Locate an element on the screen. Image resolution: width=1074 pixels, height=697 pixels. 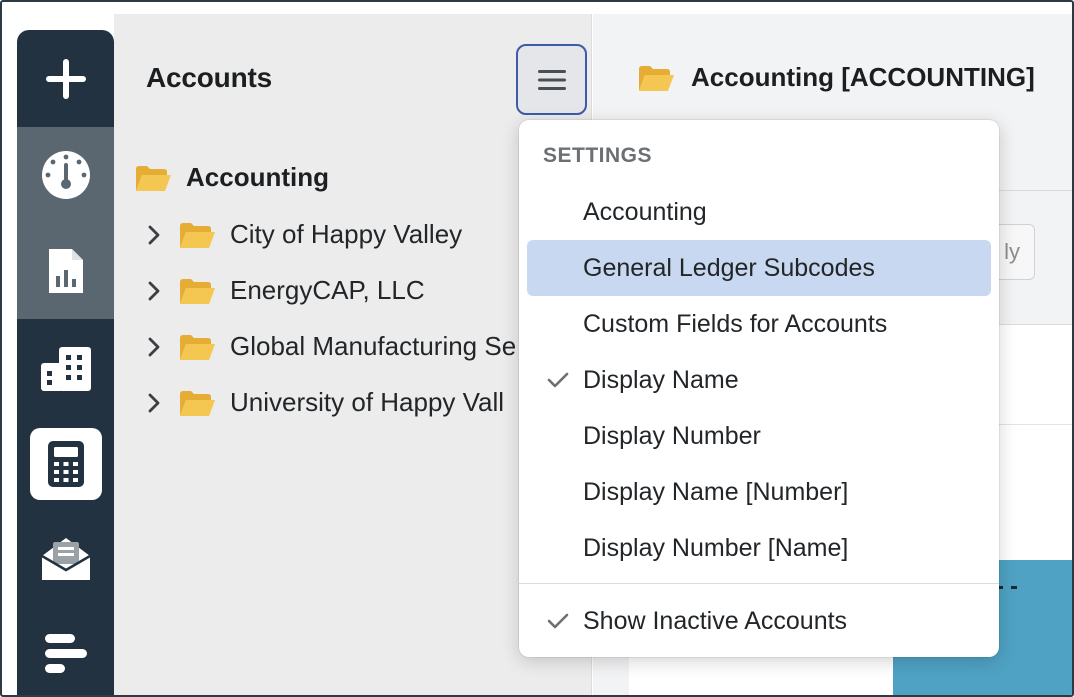
menu-item-label: Display Name is located at coordinates (661, 379).